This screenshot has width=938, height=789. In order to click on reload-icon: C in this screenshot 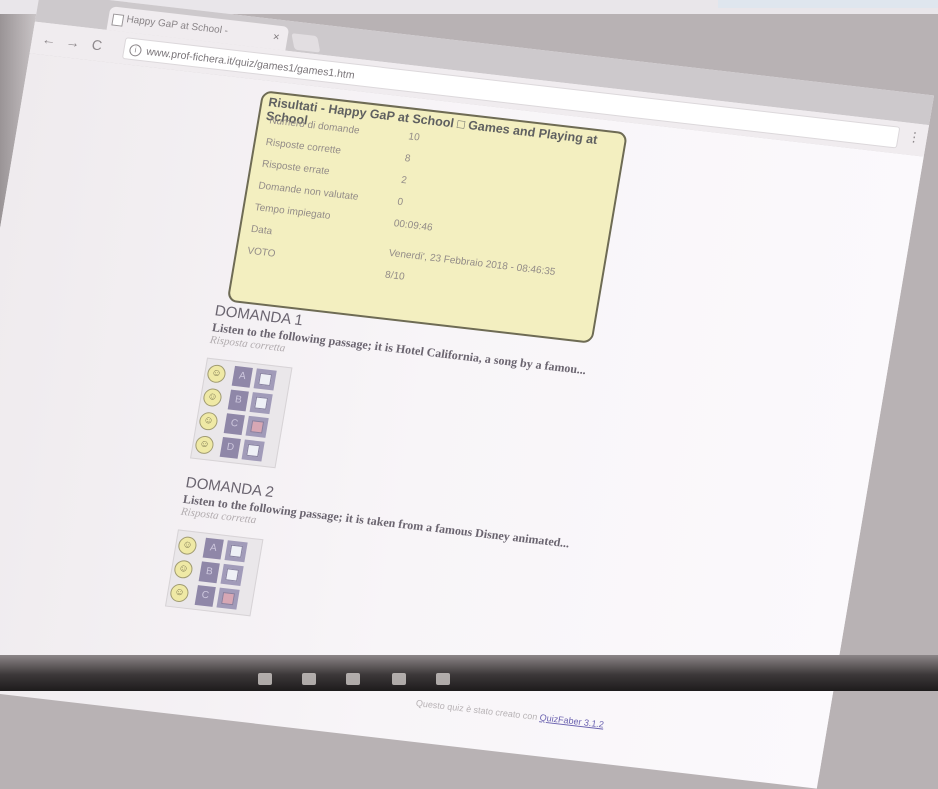, I will do `click(97, 44)`.